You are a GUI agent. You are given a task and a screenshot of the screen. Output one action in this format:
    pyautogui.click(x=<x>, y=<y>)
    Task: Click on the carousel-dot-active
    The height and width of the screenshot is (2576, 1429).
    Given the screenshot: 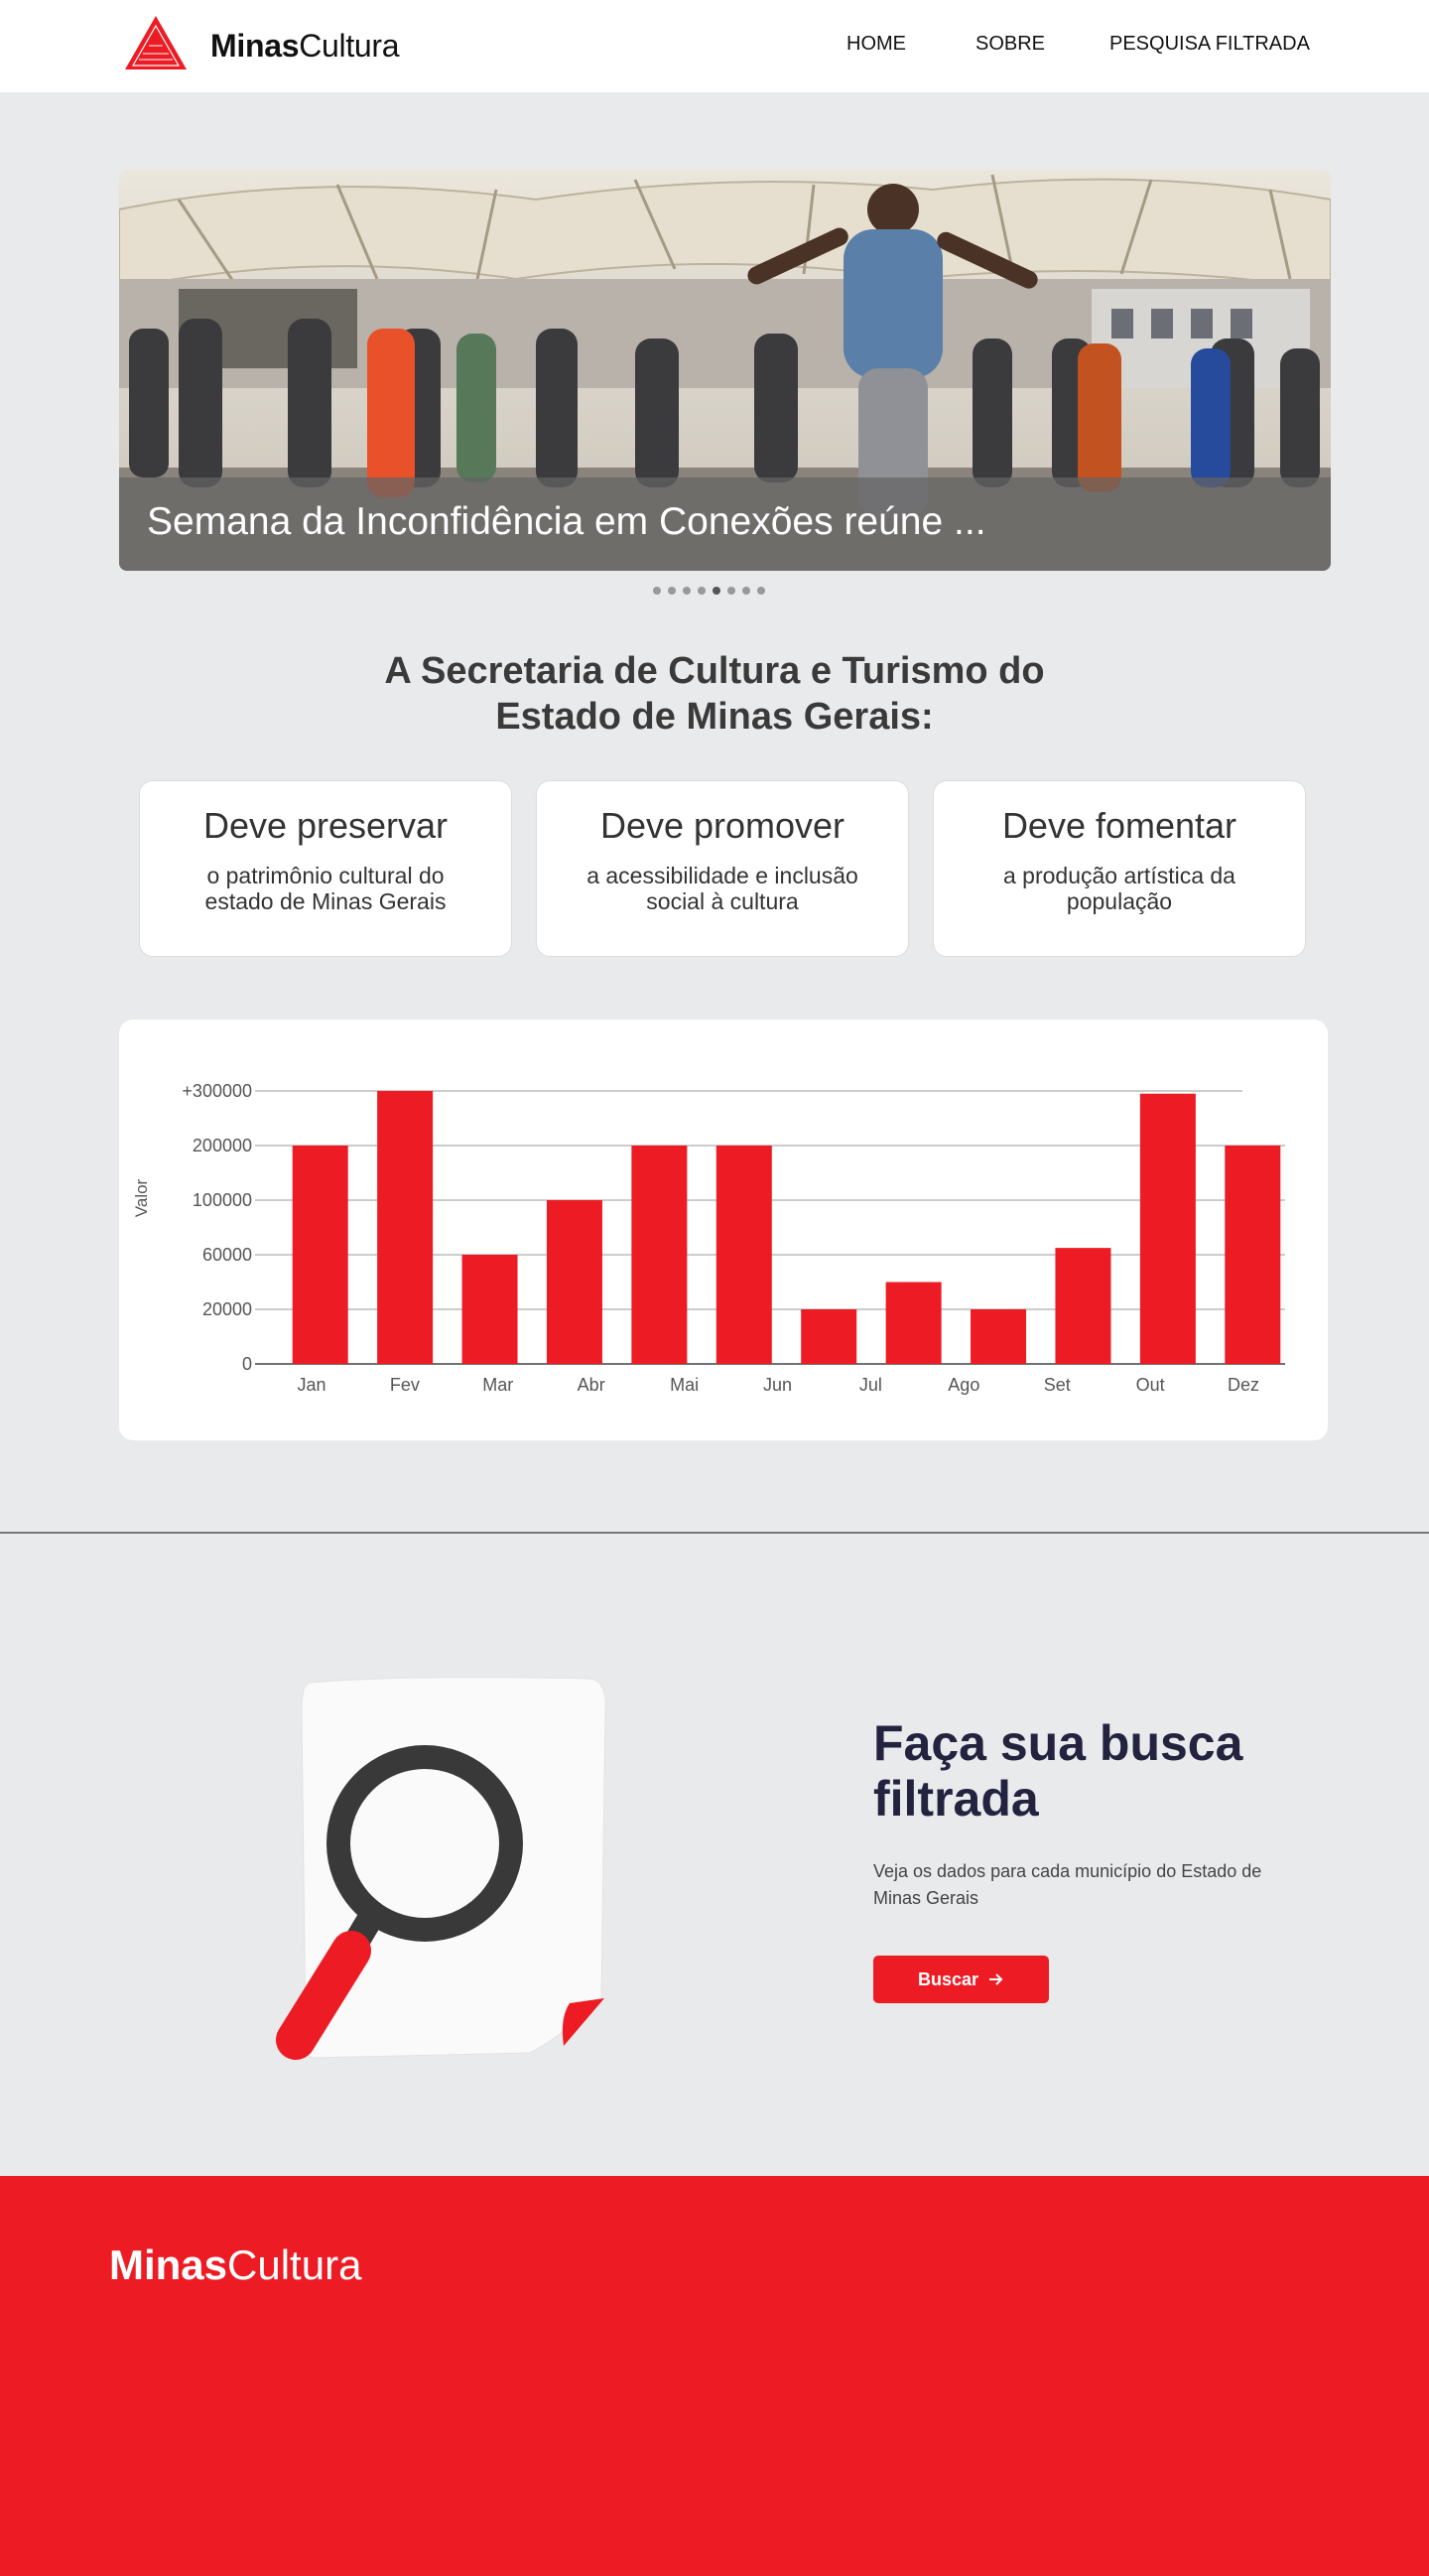 What is the action you would take?
    pyautogui.click(x=716, y=591)
    